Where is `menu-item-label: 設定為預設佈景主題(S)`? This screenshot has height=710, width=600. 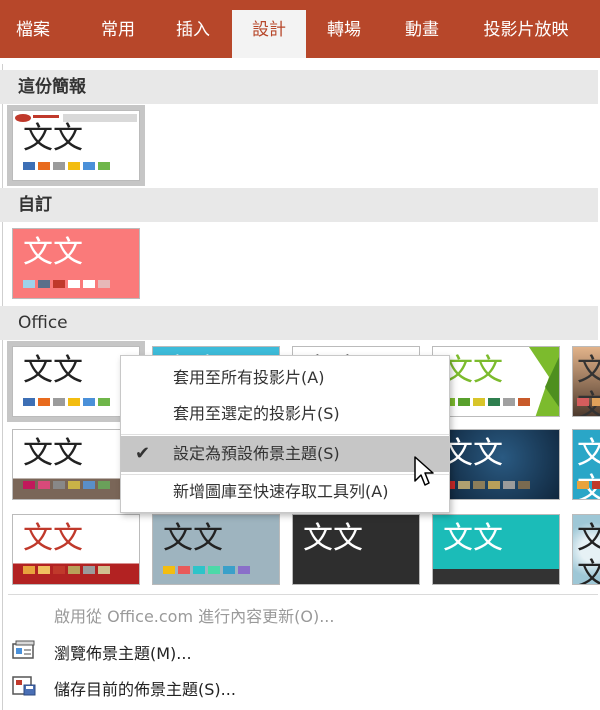 menu-item-label: 設定為預設佈景主題(S) is located at coordinates (256, 453).